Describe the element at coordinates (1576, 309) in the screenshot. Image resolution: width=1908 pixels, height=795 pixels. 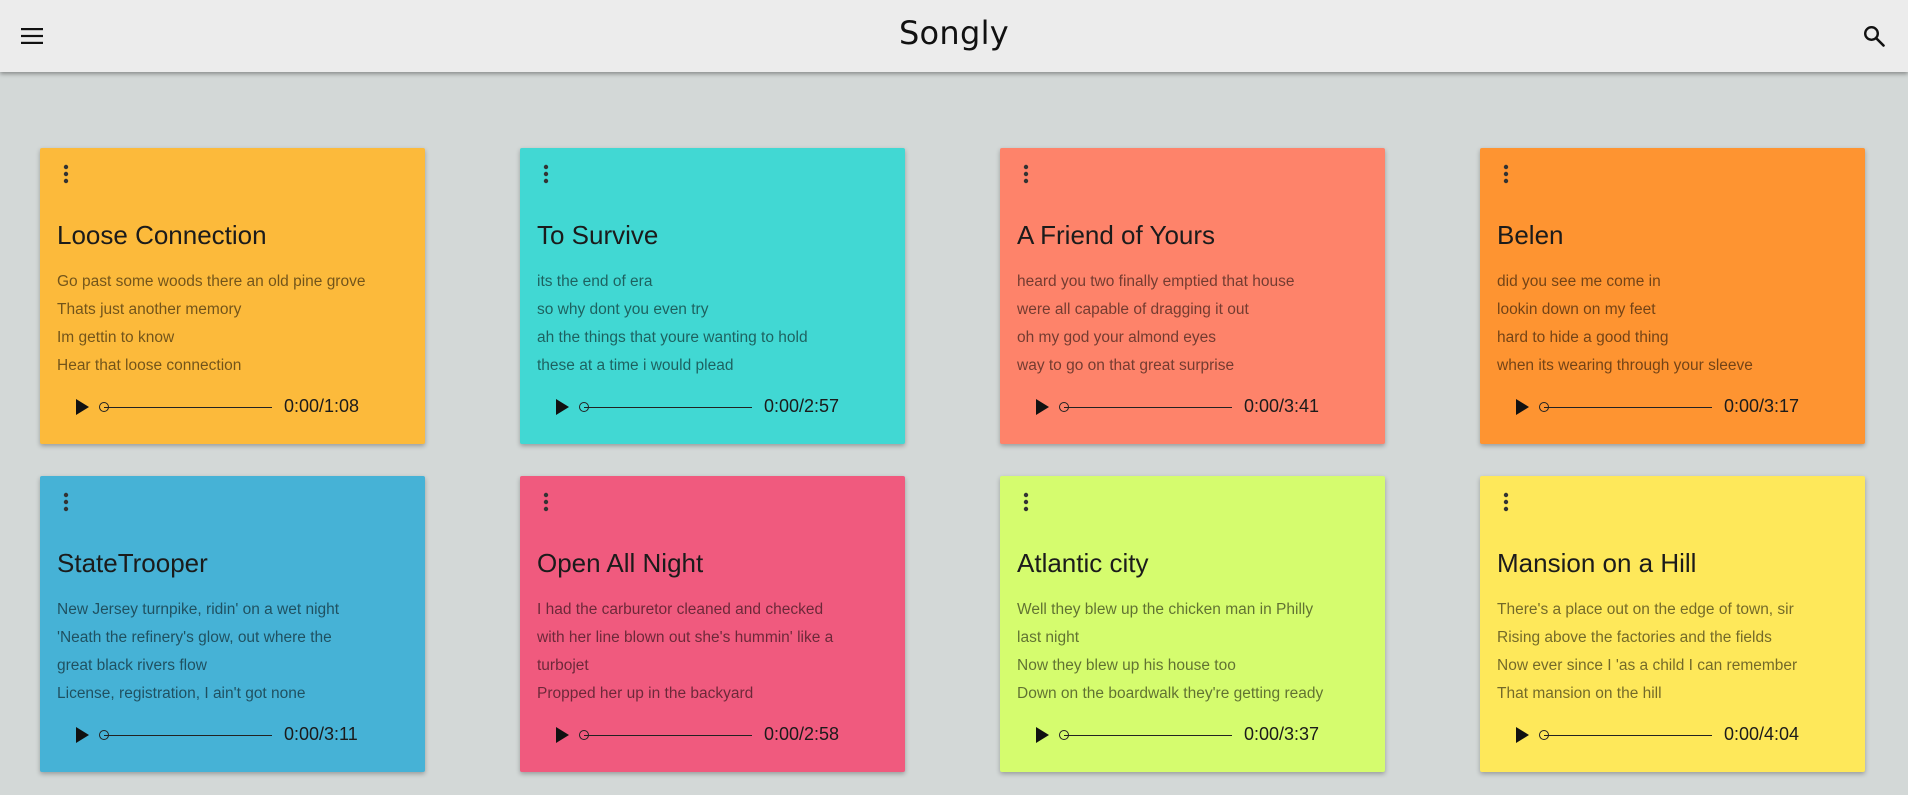
I see `lyric-line: lookin down on my feet` at that location.